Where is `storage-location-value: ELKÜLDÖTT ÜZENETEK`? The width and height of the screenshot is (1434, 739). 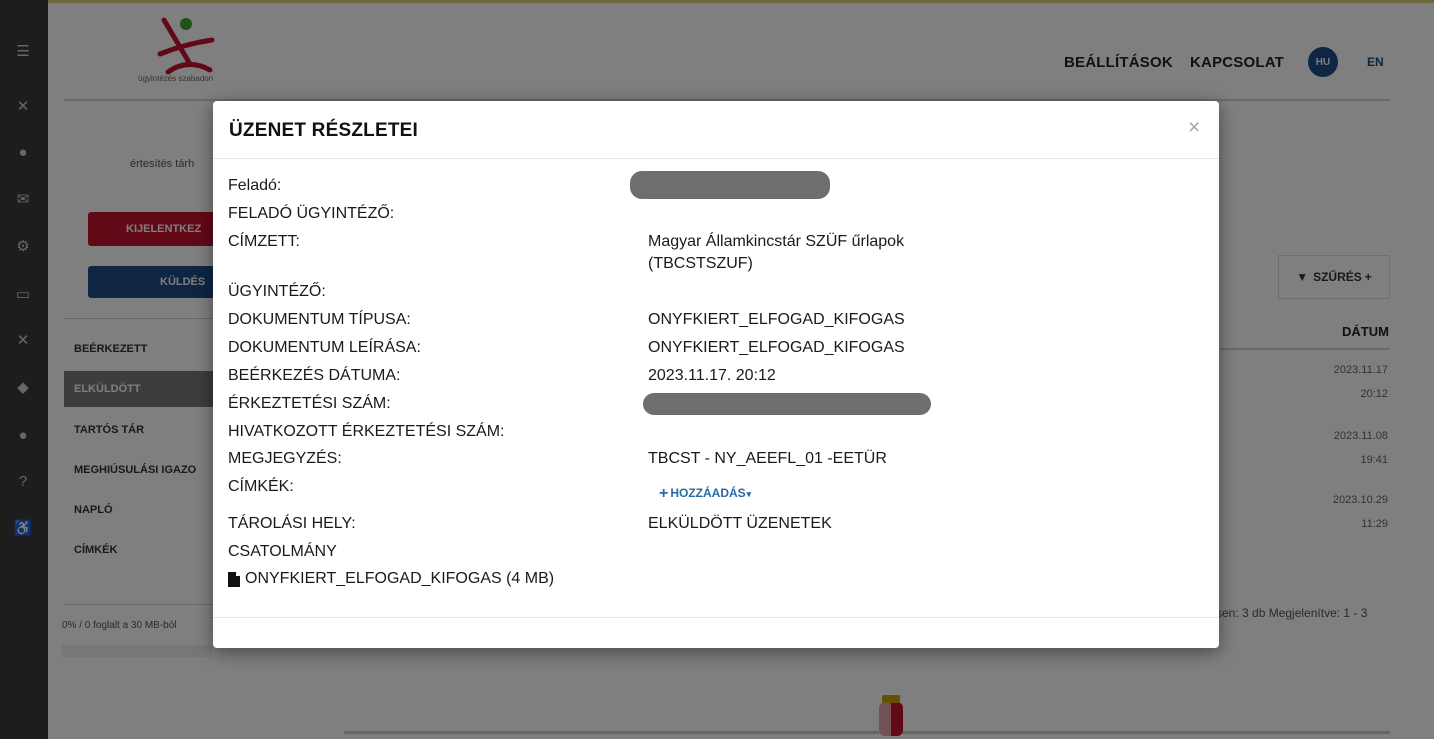 storage-location-value: ELKÜLDÖTT ÜZENETEK is located at coordinates (740, 523).